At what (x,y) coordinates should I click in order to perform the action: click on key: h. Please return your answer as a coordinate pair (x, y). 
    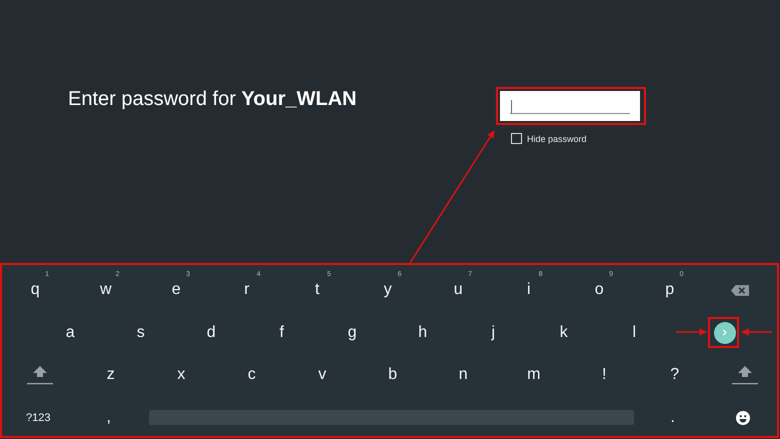
    Looking at the image, I should click on (423, 333).